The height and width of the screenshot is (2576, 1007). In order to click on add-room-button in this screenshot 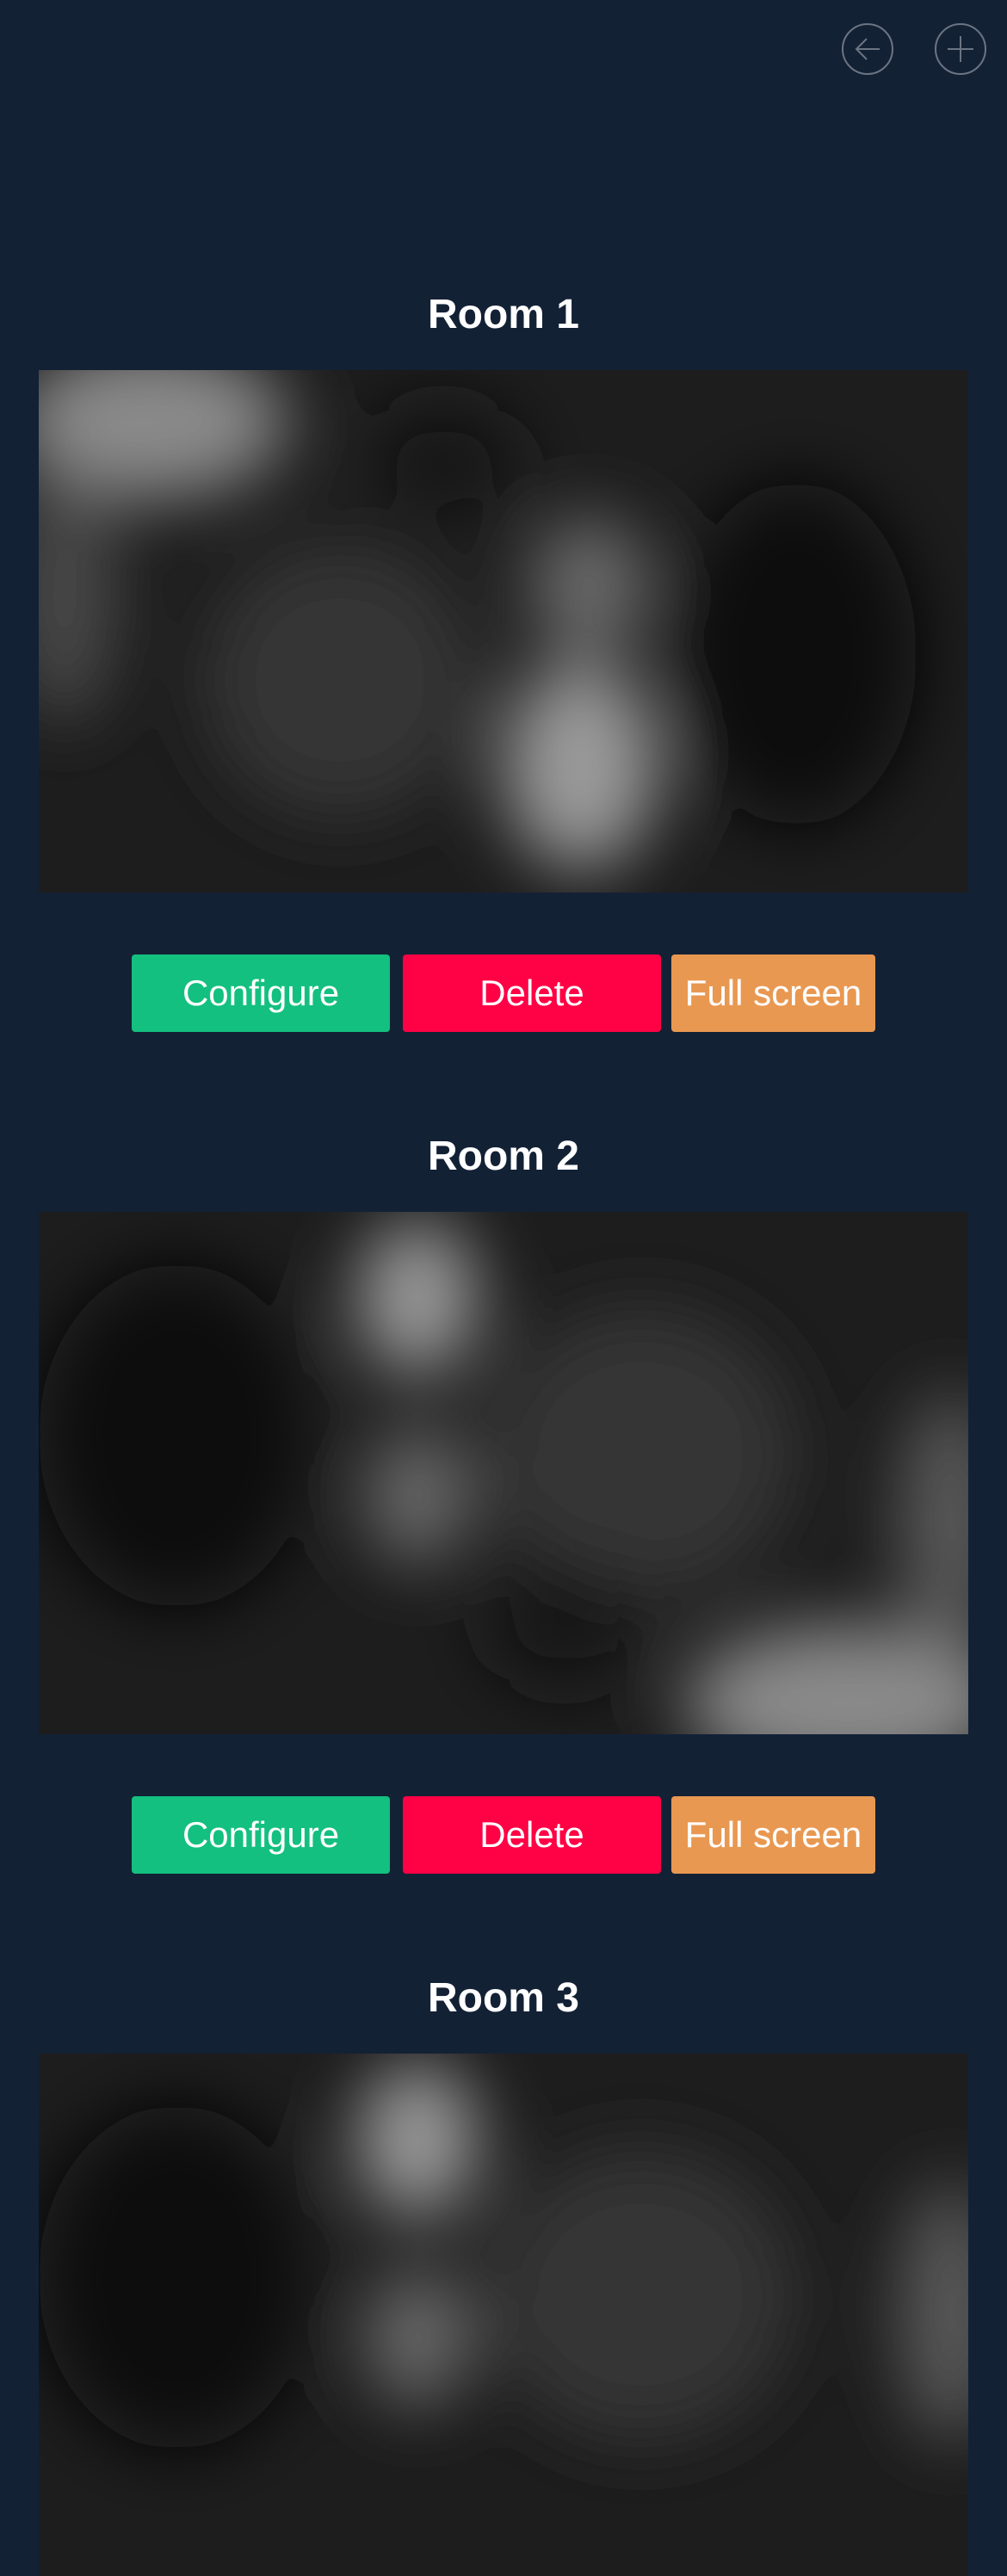, I will do `click(961, 49)`.